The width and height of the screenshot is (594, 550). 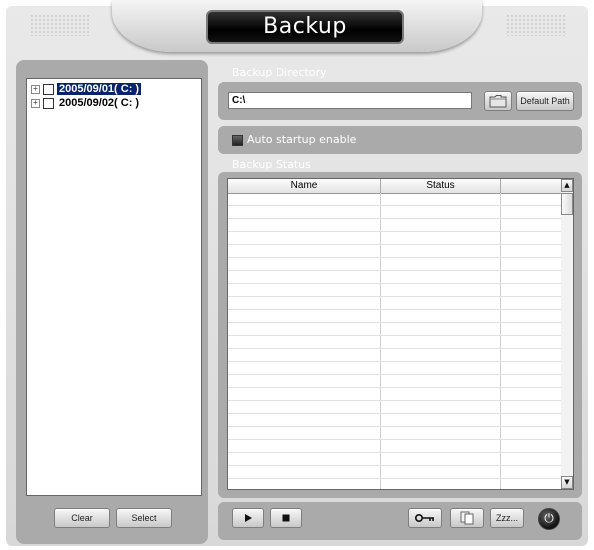 I want to click on copy-button, so click(x=467, y=518).